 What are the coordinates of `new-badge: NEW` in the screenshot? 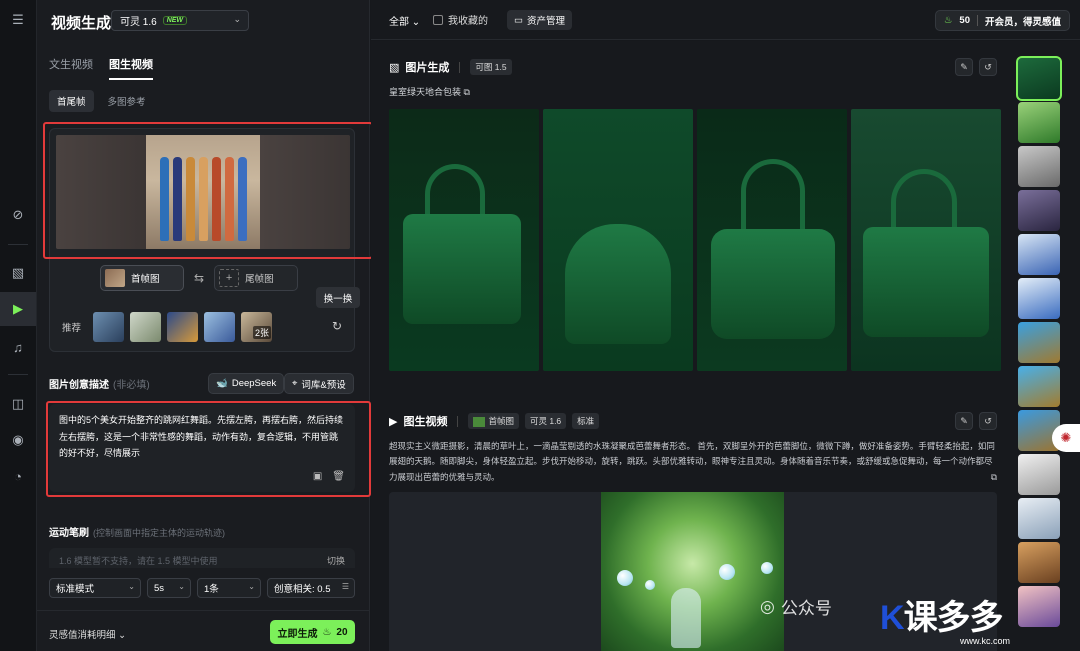 It's located at (175, 20).